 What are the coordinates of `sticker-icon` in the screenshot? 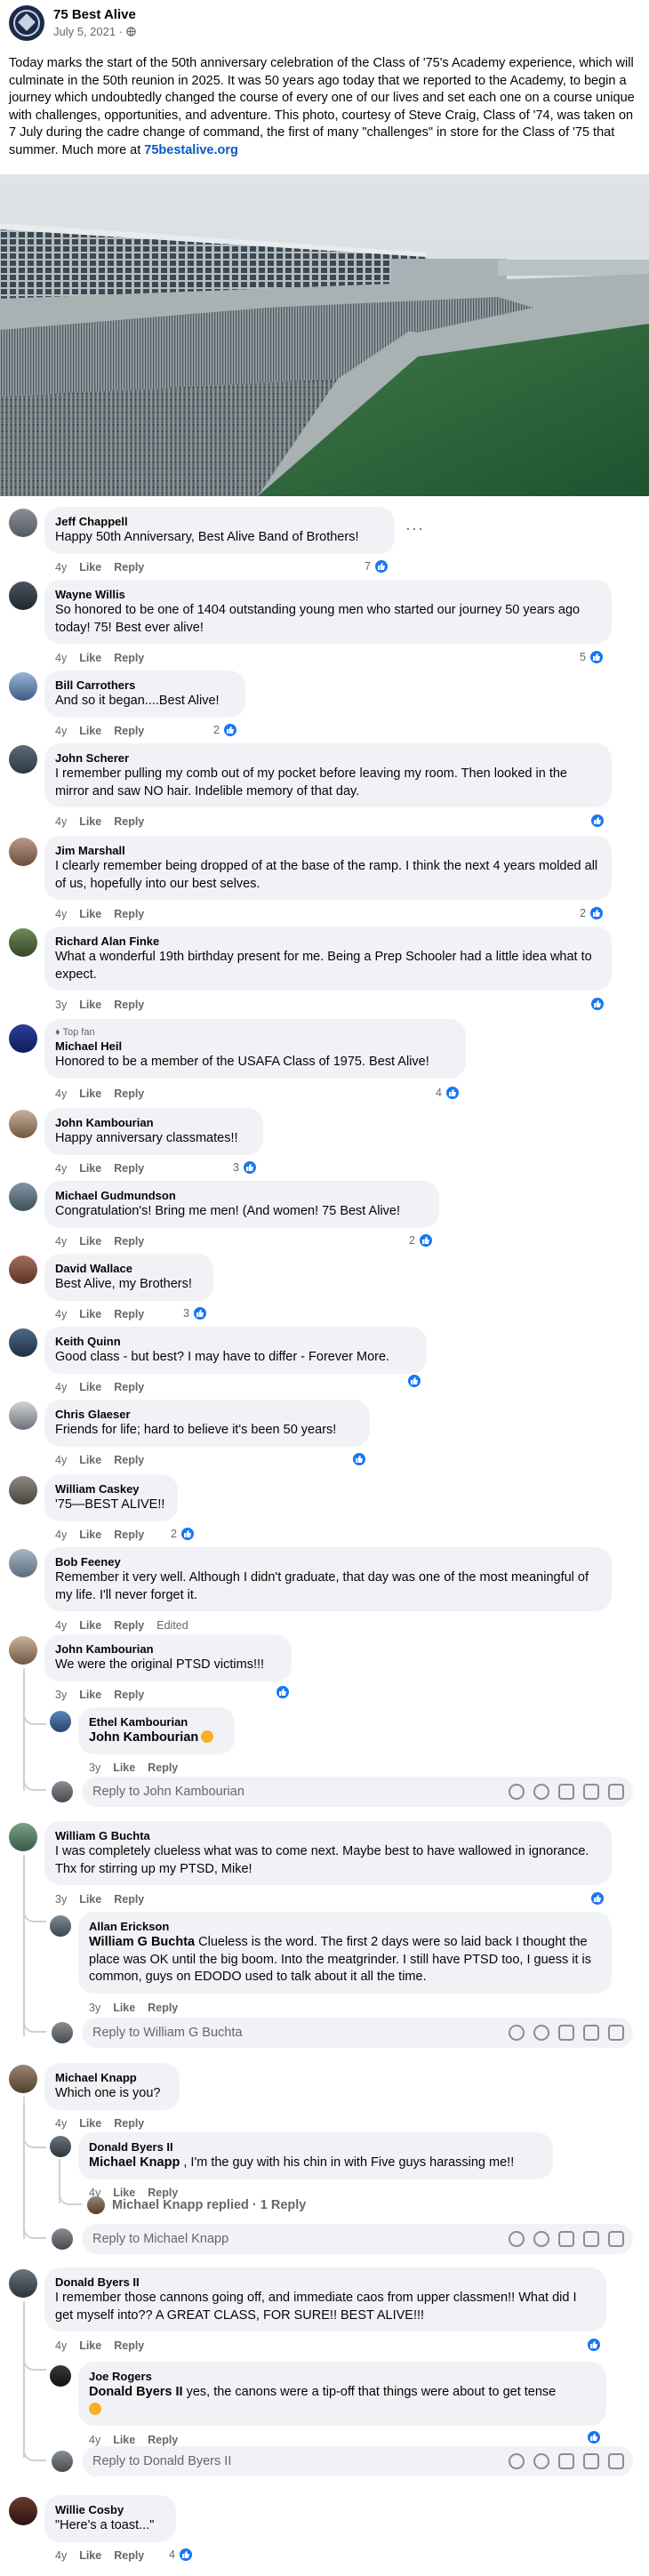 It's located at (616, 2461).